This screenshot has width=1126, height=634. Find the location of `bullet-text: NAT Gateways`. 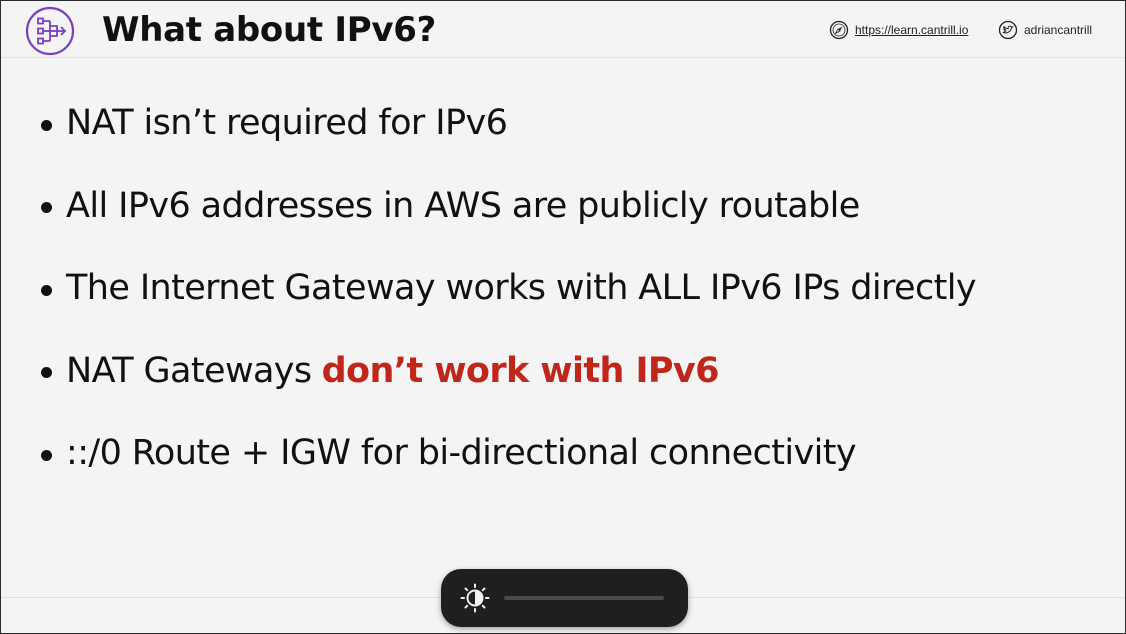

bullet-text: NAT Gateways is located at coordinates (189, 370).